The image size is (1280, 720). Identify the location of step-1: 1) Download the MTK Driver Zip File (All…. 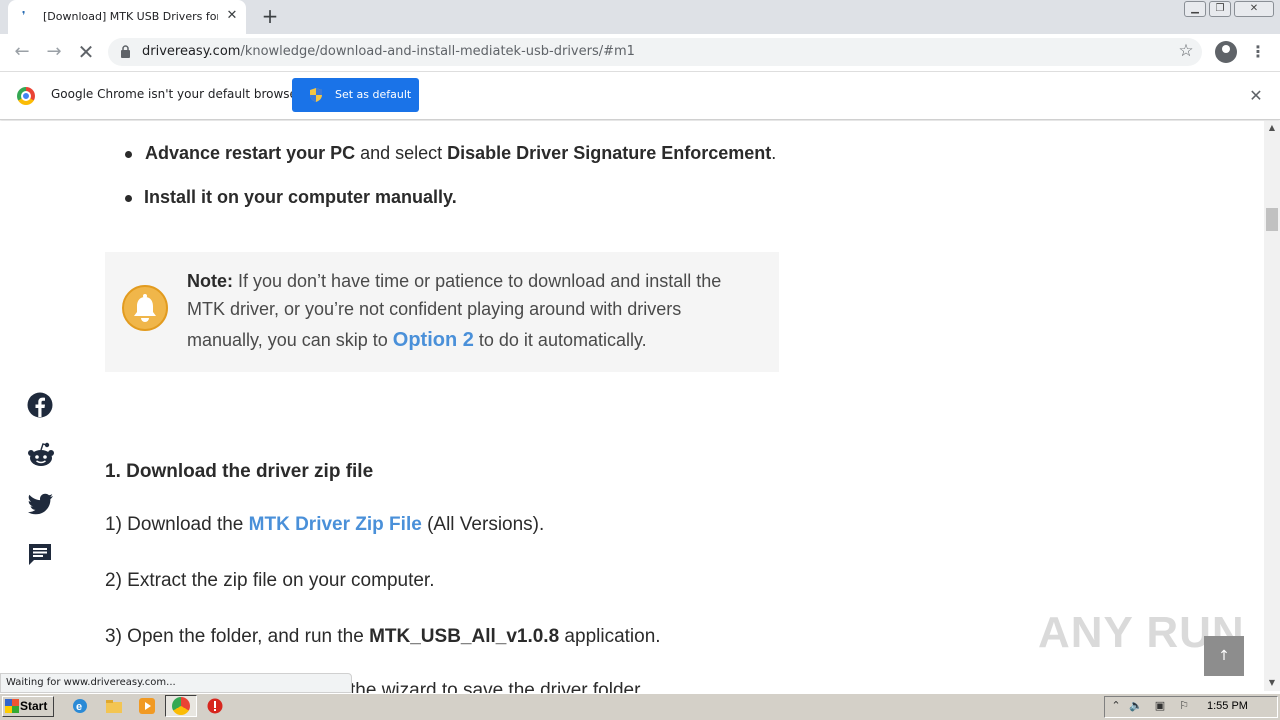
(324, 525).